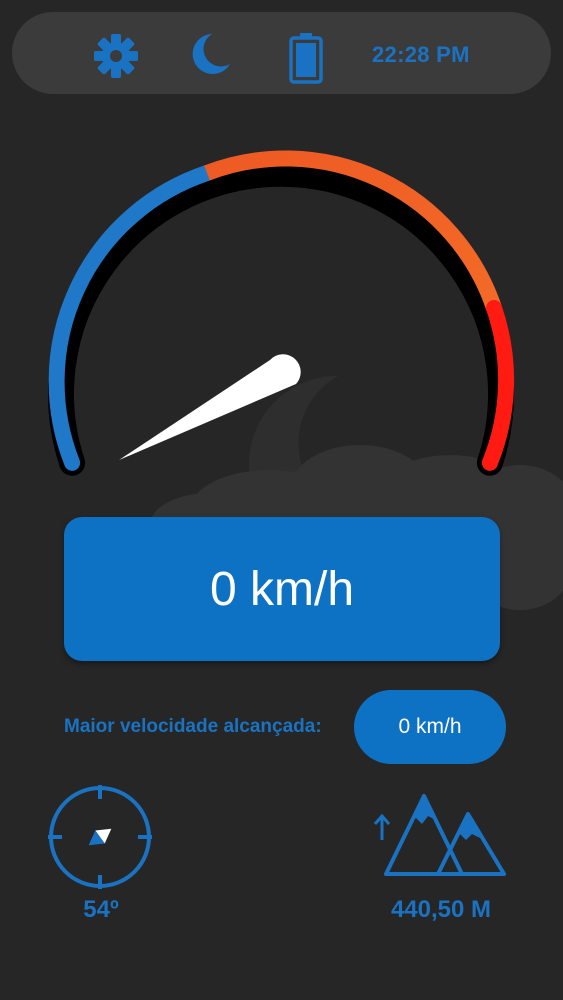 This screenshot has height=1000, width=563. Describe the element at coordinates (306, 58) in the screenshot. I see `battery-icon` at that location.